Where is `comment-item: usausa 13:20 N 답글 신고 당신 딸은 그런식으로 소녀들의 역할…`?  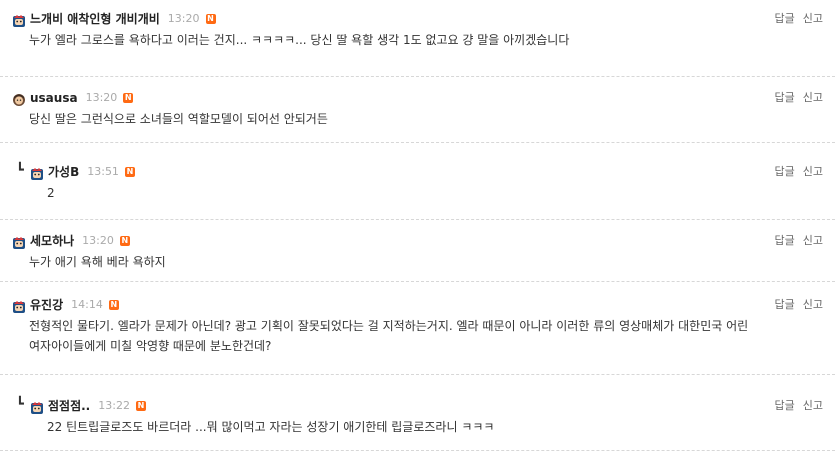 comment-item: usausa 13:20 N 답글 신고 당신 딸은 그런식으로 소녀들의 역할… is located at coordinates (417, 110).